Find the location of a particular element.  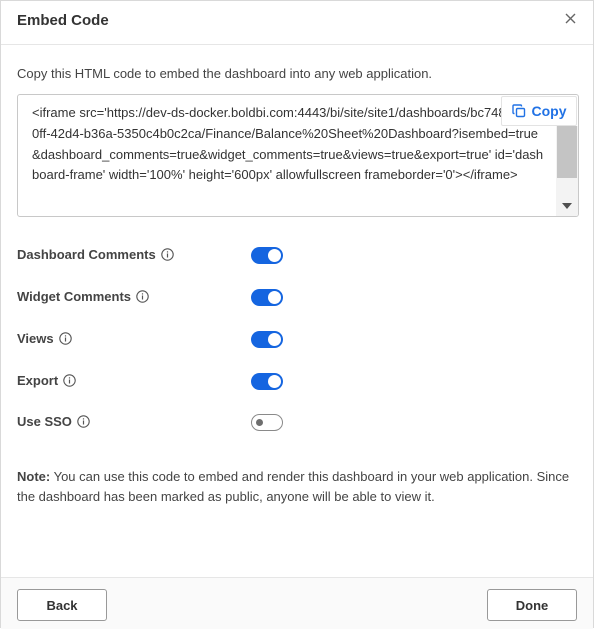

close-button is located at coordinates (570, 18).